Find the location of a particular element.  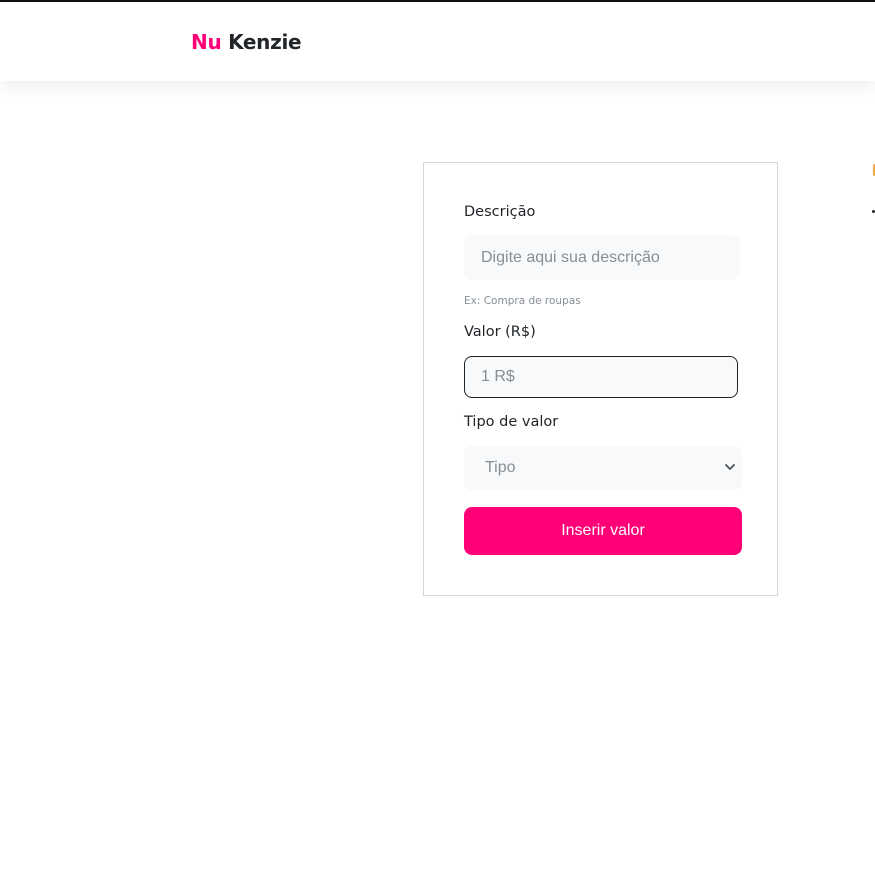

app-logo: Nu Kenzie is located at coordinates (246, 42).